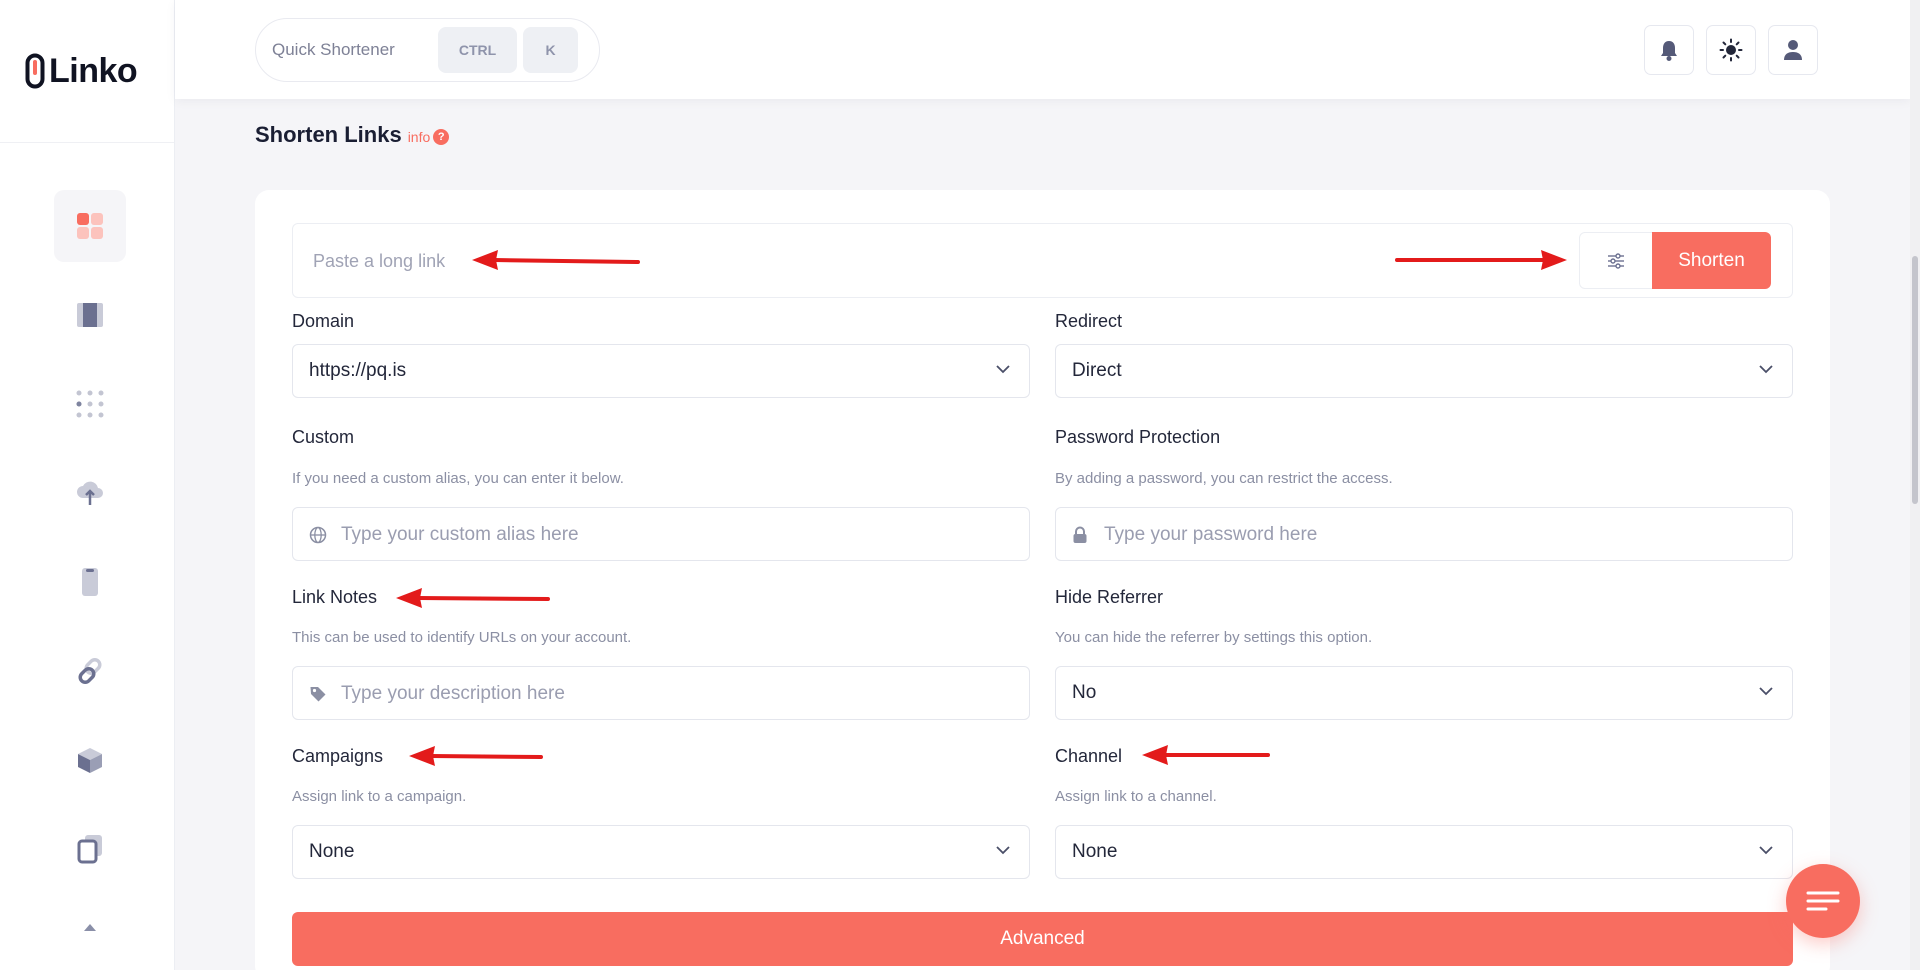 The image size is (1920, 970). What do you see at coordinates (1439, 535) in the screenshot?
I see `password-input` at bounding box center [1439, 535].